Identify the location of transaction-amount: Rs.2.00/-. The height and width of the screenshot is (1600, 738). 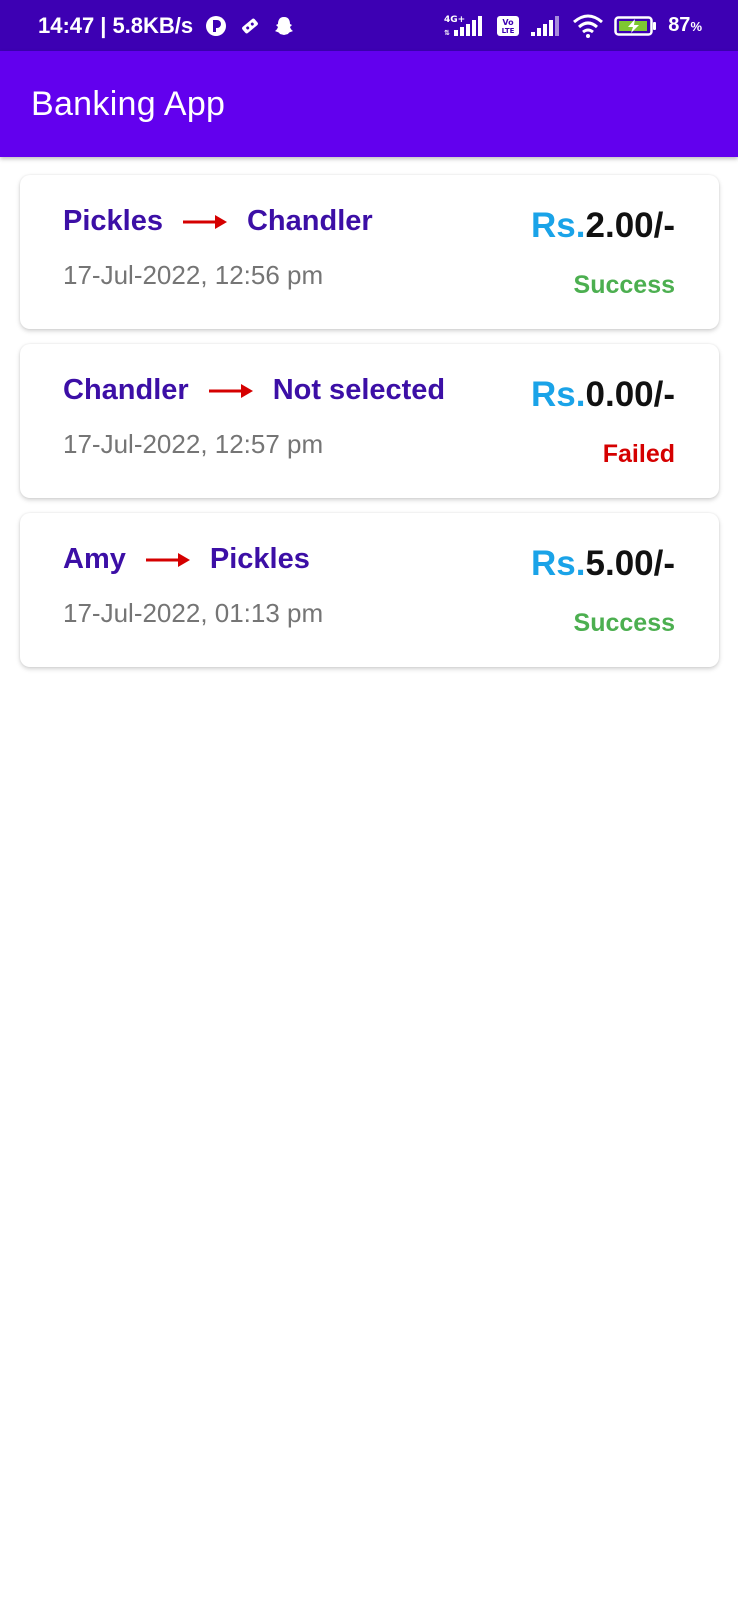
(603, 226).